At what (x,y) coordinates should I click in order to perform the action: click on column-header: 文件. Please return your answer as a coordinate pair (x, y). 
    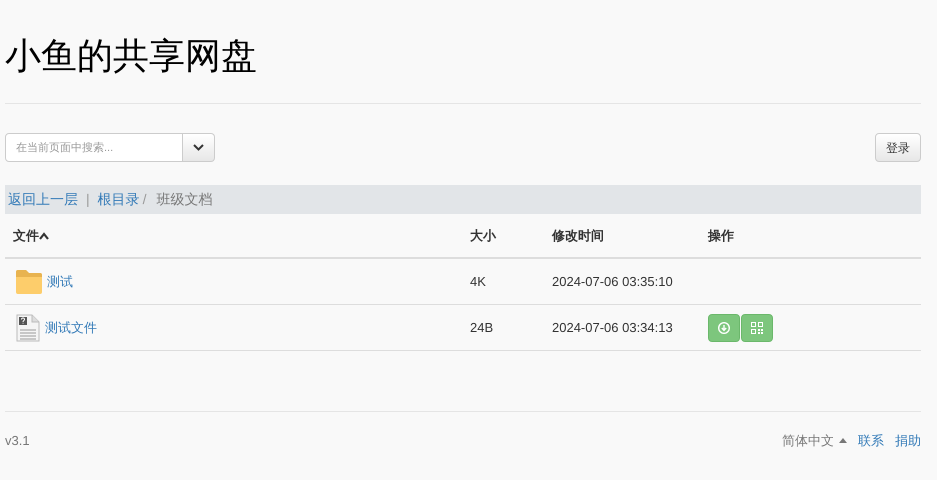
    Looking at the image, I should click on (26, 236).